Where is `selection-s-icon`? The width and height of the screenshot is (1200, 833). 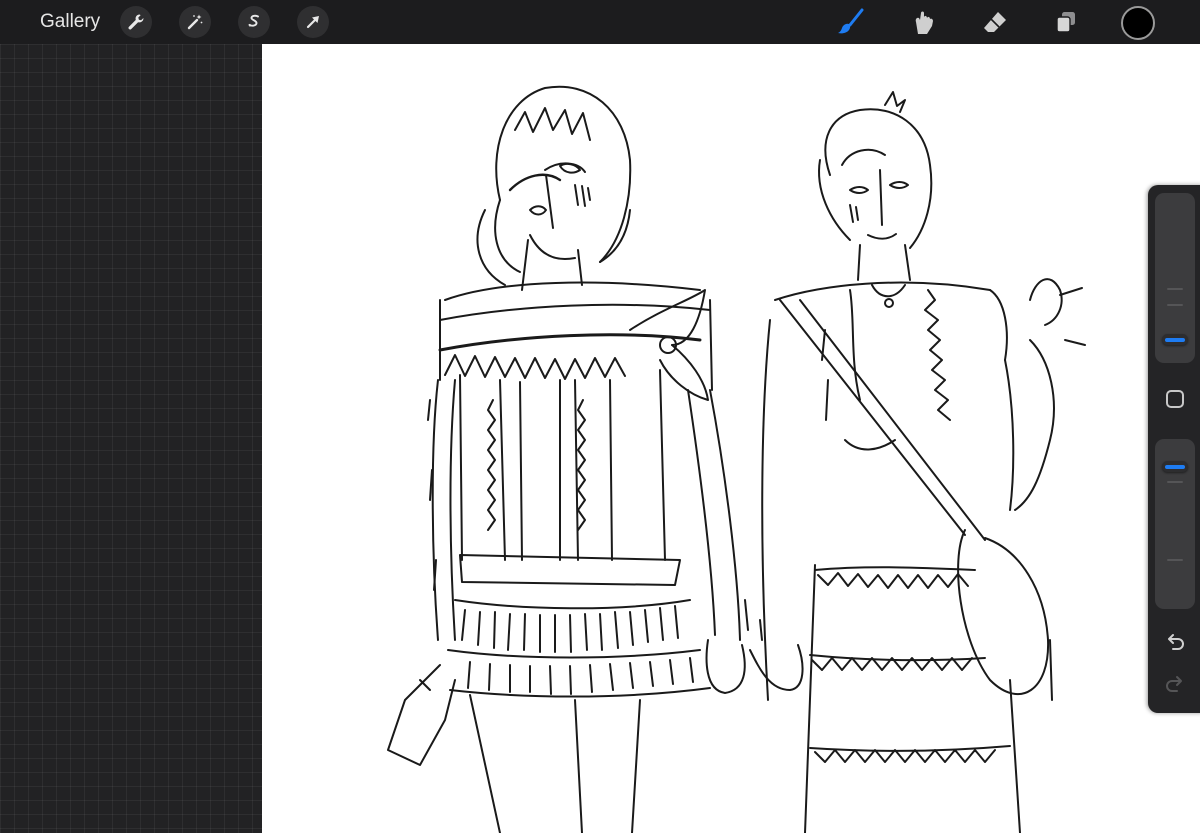
selection-s-icon is located at coordinates (254, 22).